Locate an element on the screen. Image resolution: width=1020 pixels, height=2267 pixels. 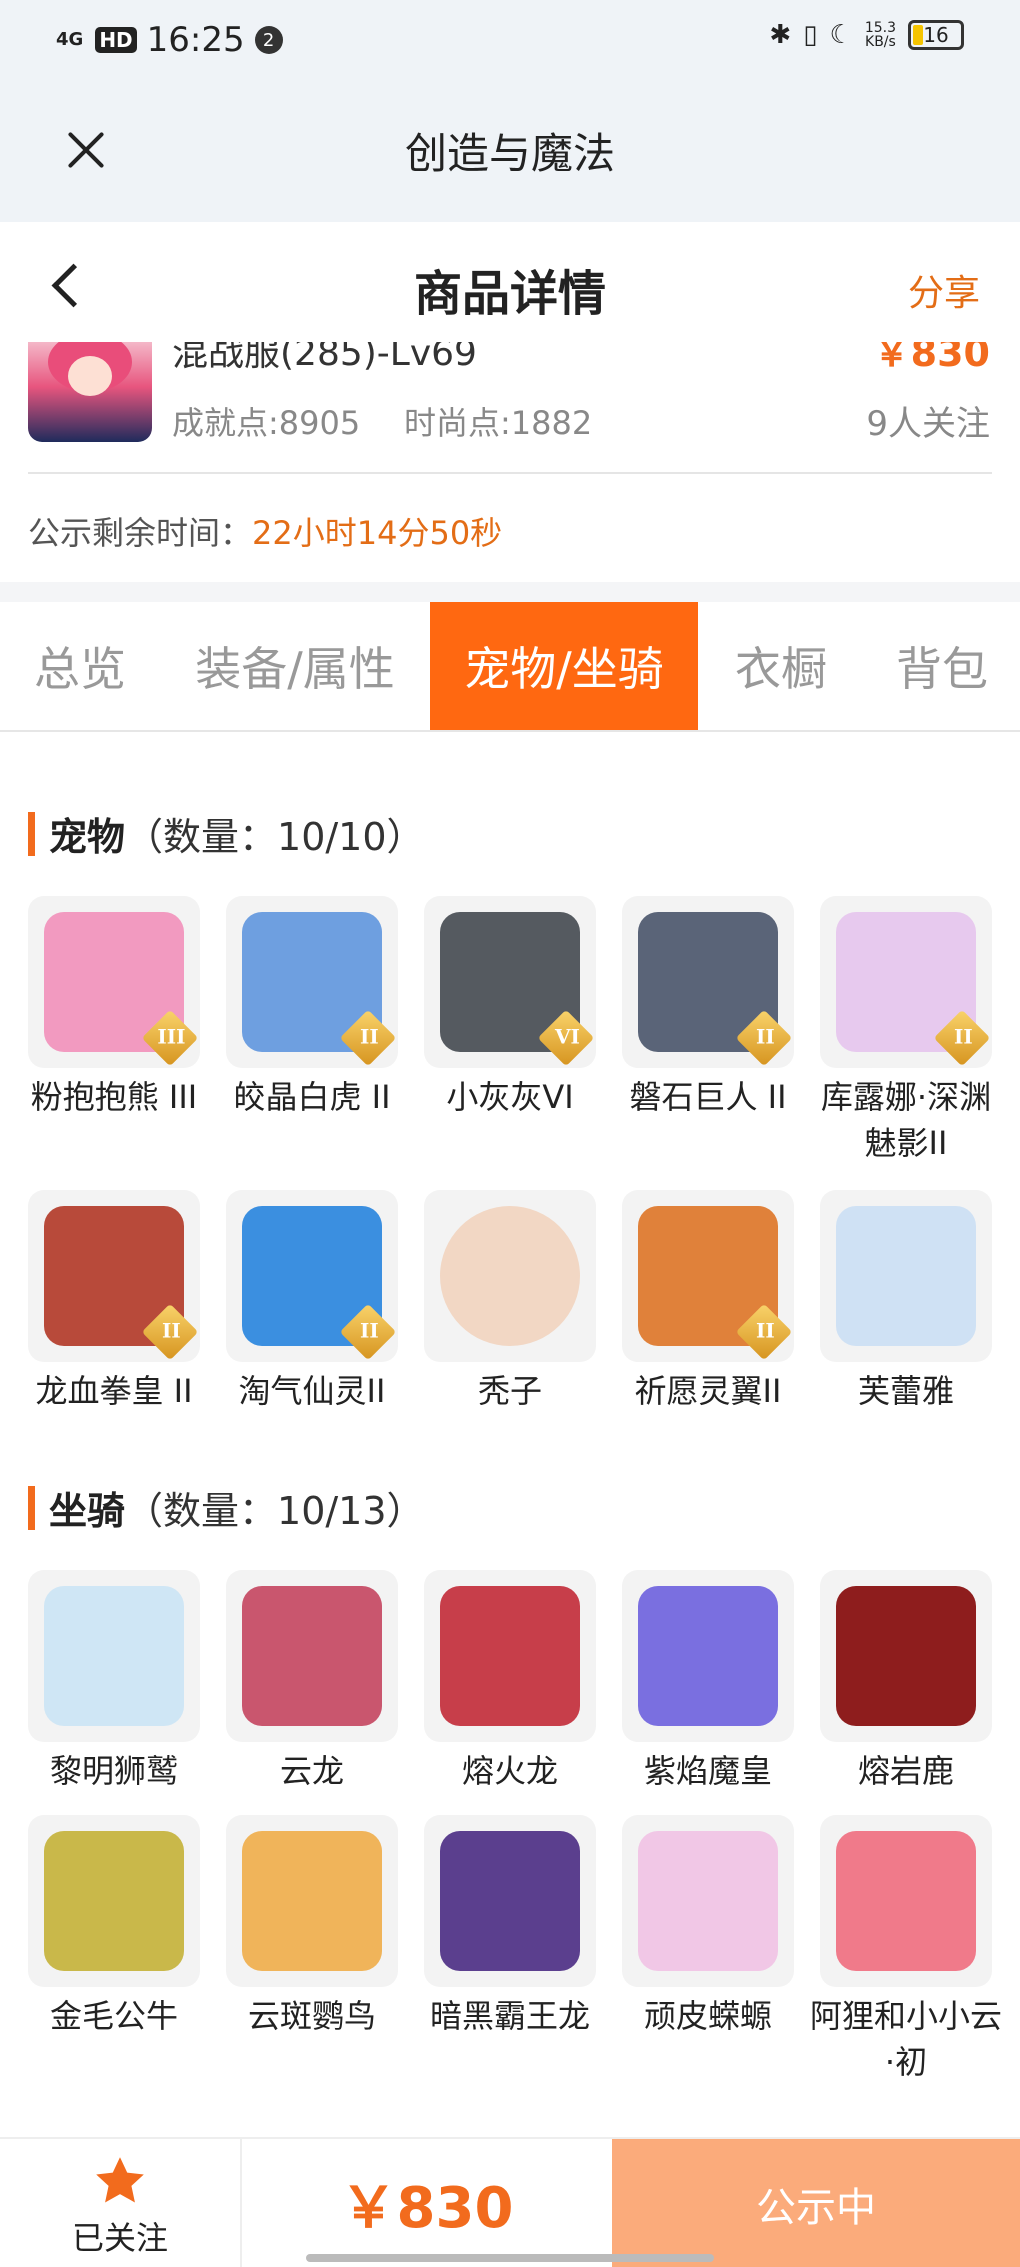
pet-name: 祈愿灵翼II is located at coordinates (708, 1391).